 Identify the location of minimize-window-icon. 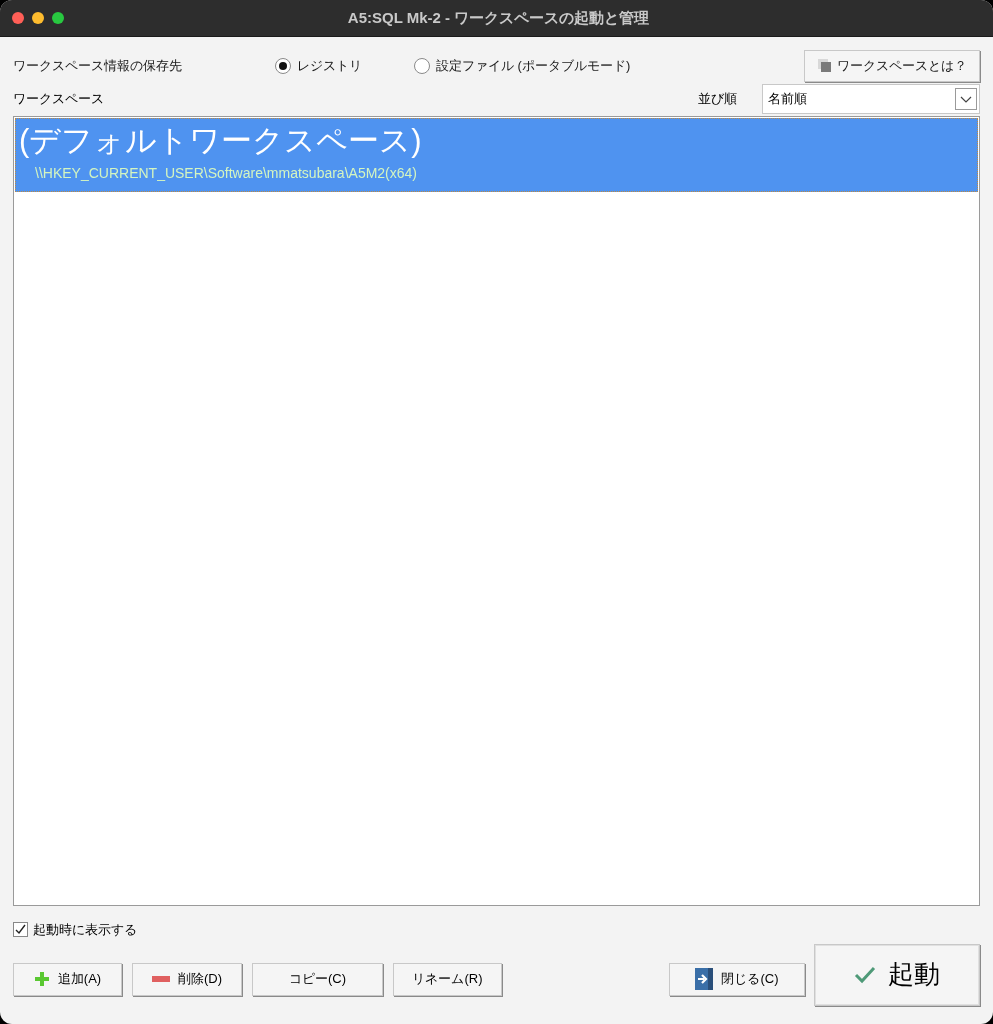
(38, 18).